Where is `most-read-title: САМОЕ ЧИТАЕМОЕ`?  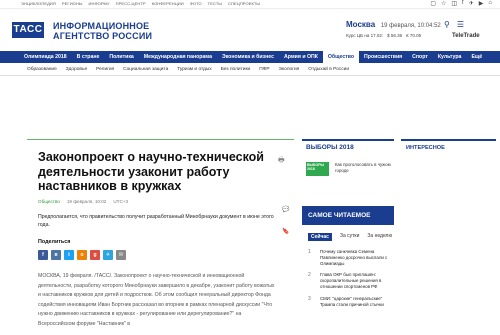 most-read-title: САМОЕ ЧИТАЕМОЕ is located at coordinates (348, 215).